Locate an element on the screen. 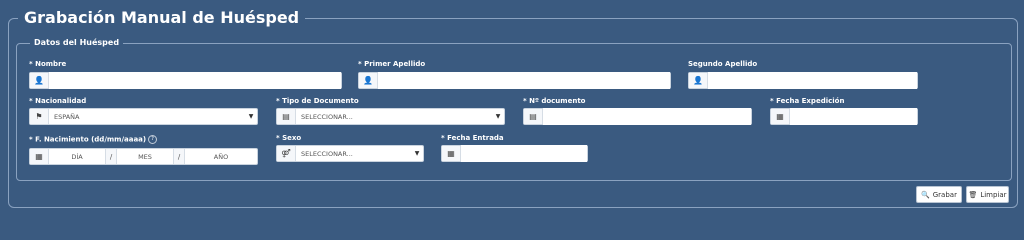  nacionalidad-value: ESPAÑA is located at coordinates (67, 116).